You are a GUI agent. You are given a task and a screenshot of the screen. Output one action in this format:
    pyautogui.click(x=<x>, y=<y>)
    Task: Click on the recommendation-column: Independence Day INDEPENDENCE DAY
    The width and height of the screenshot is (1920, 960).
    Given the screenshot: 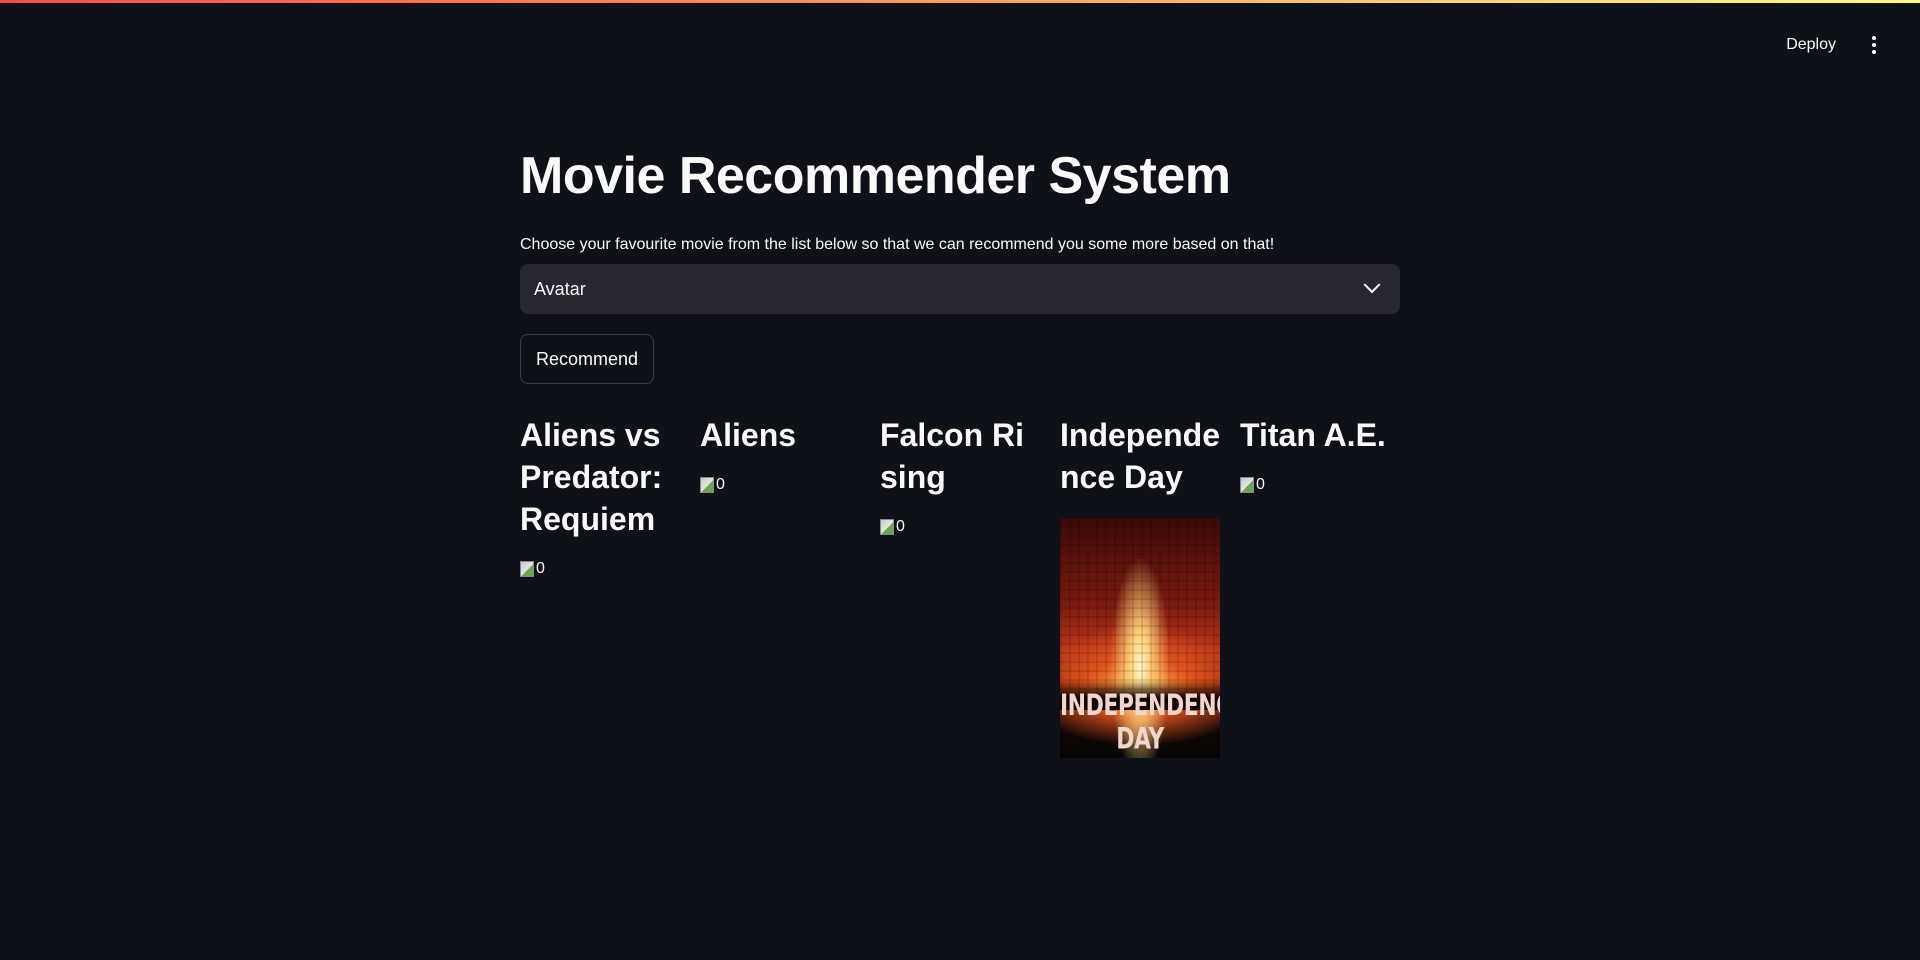 What is the action you would take?
    pyautogui.click(x=1140, y=586)
    